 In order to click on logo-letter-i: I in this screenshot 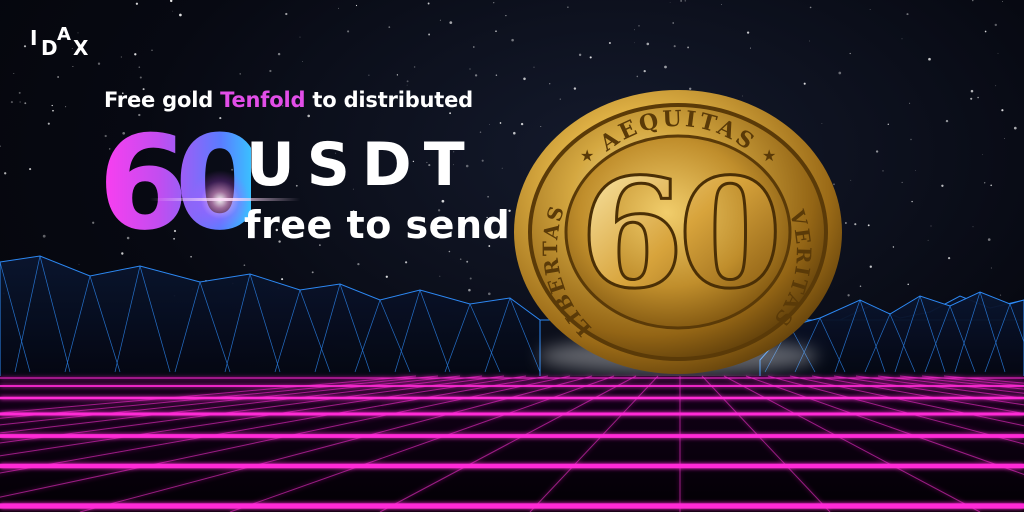, I will do `click(34, 38)`.